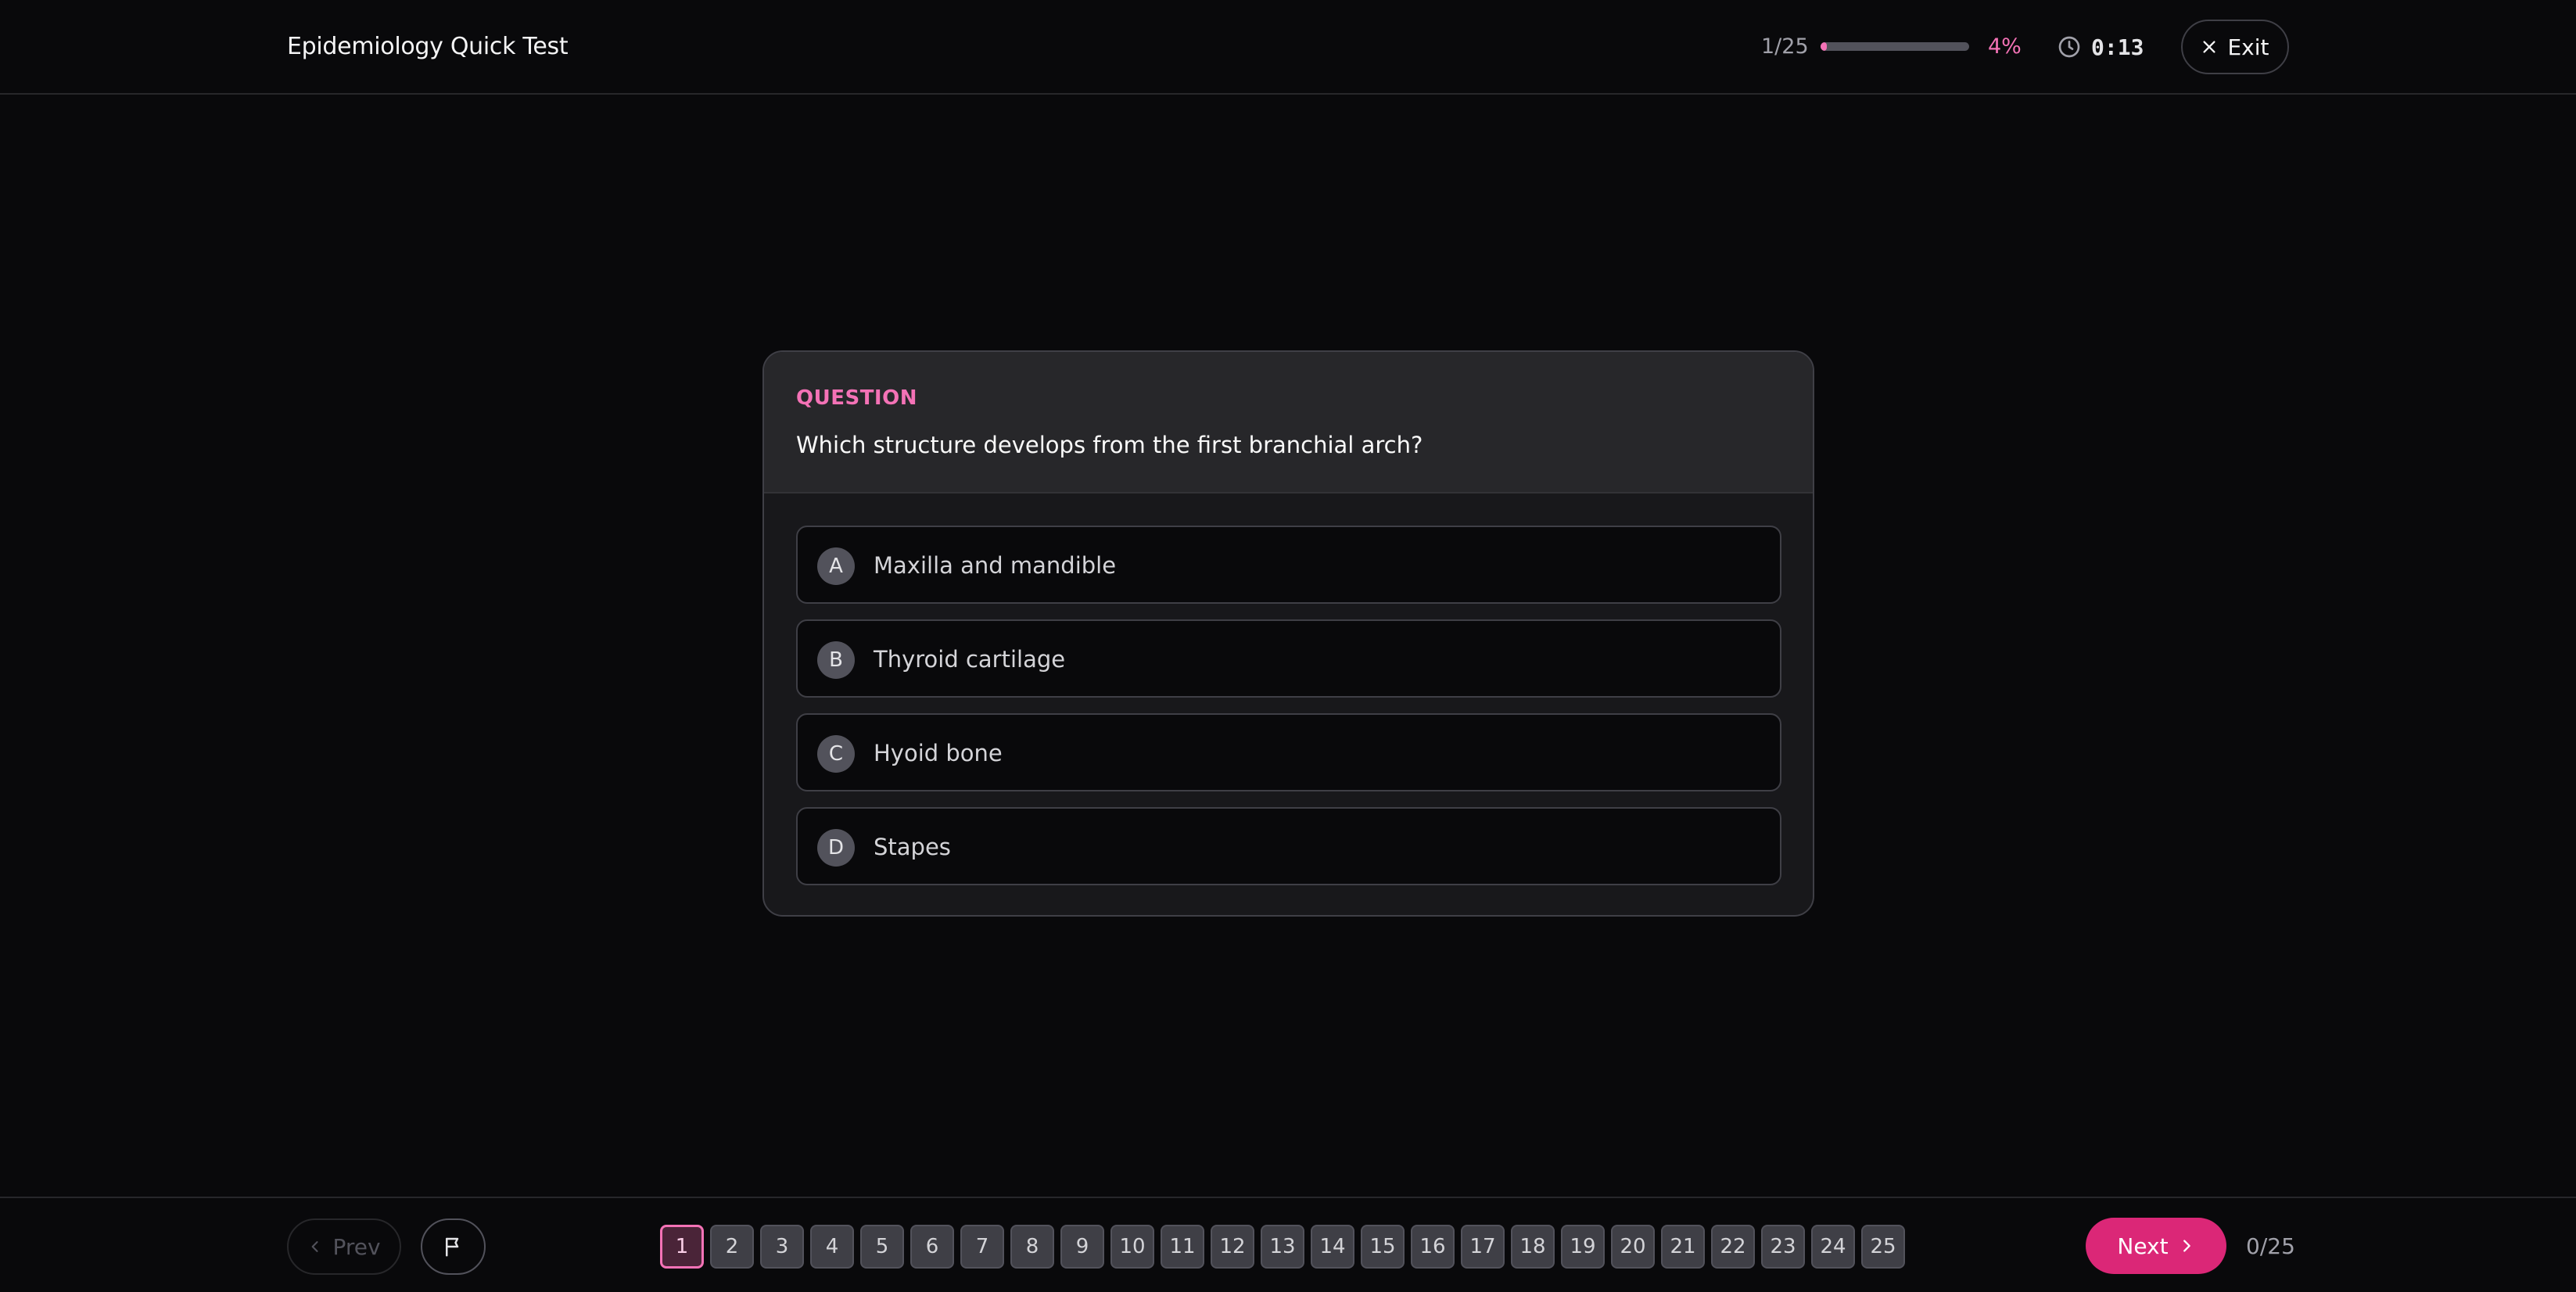  What do you see at coordinates (1332, 1247) in the screenshot?
I see `page-button-14: 14` at bounding box center [1332, 1247].